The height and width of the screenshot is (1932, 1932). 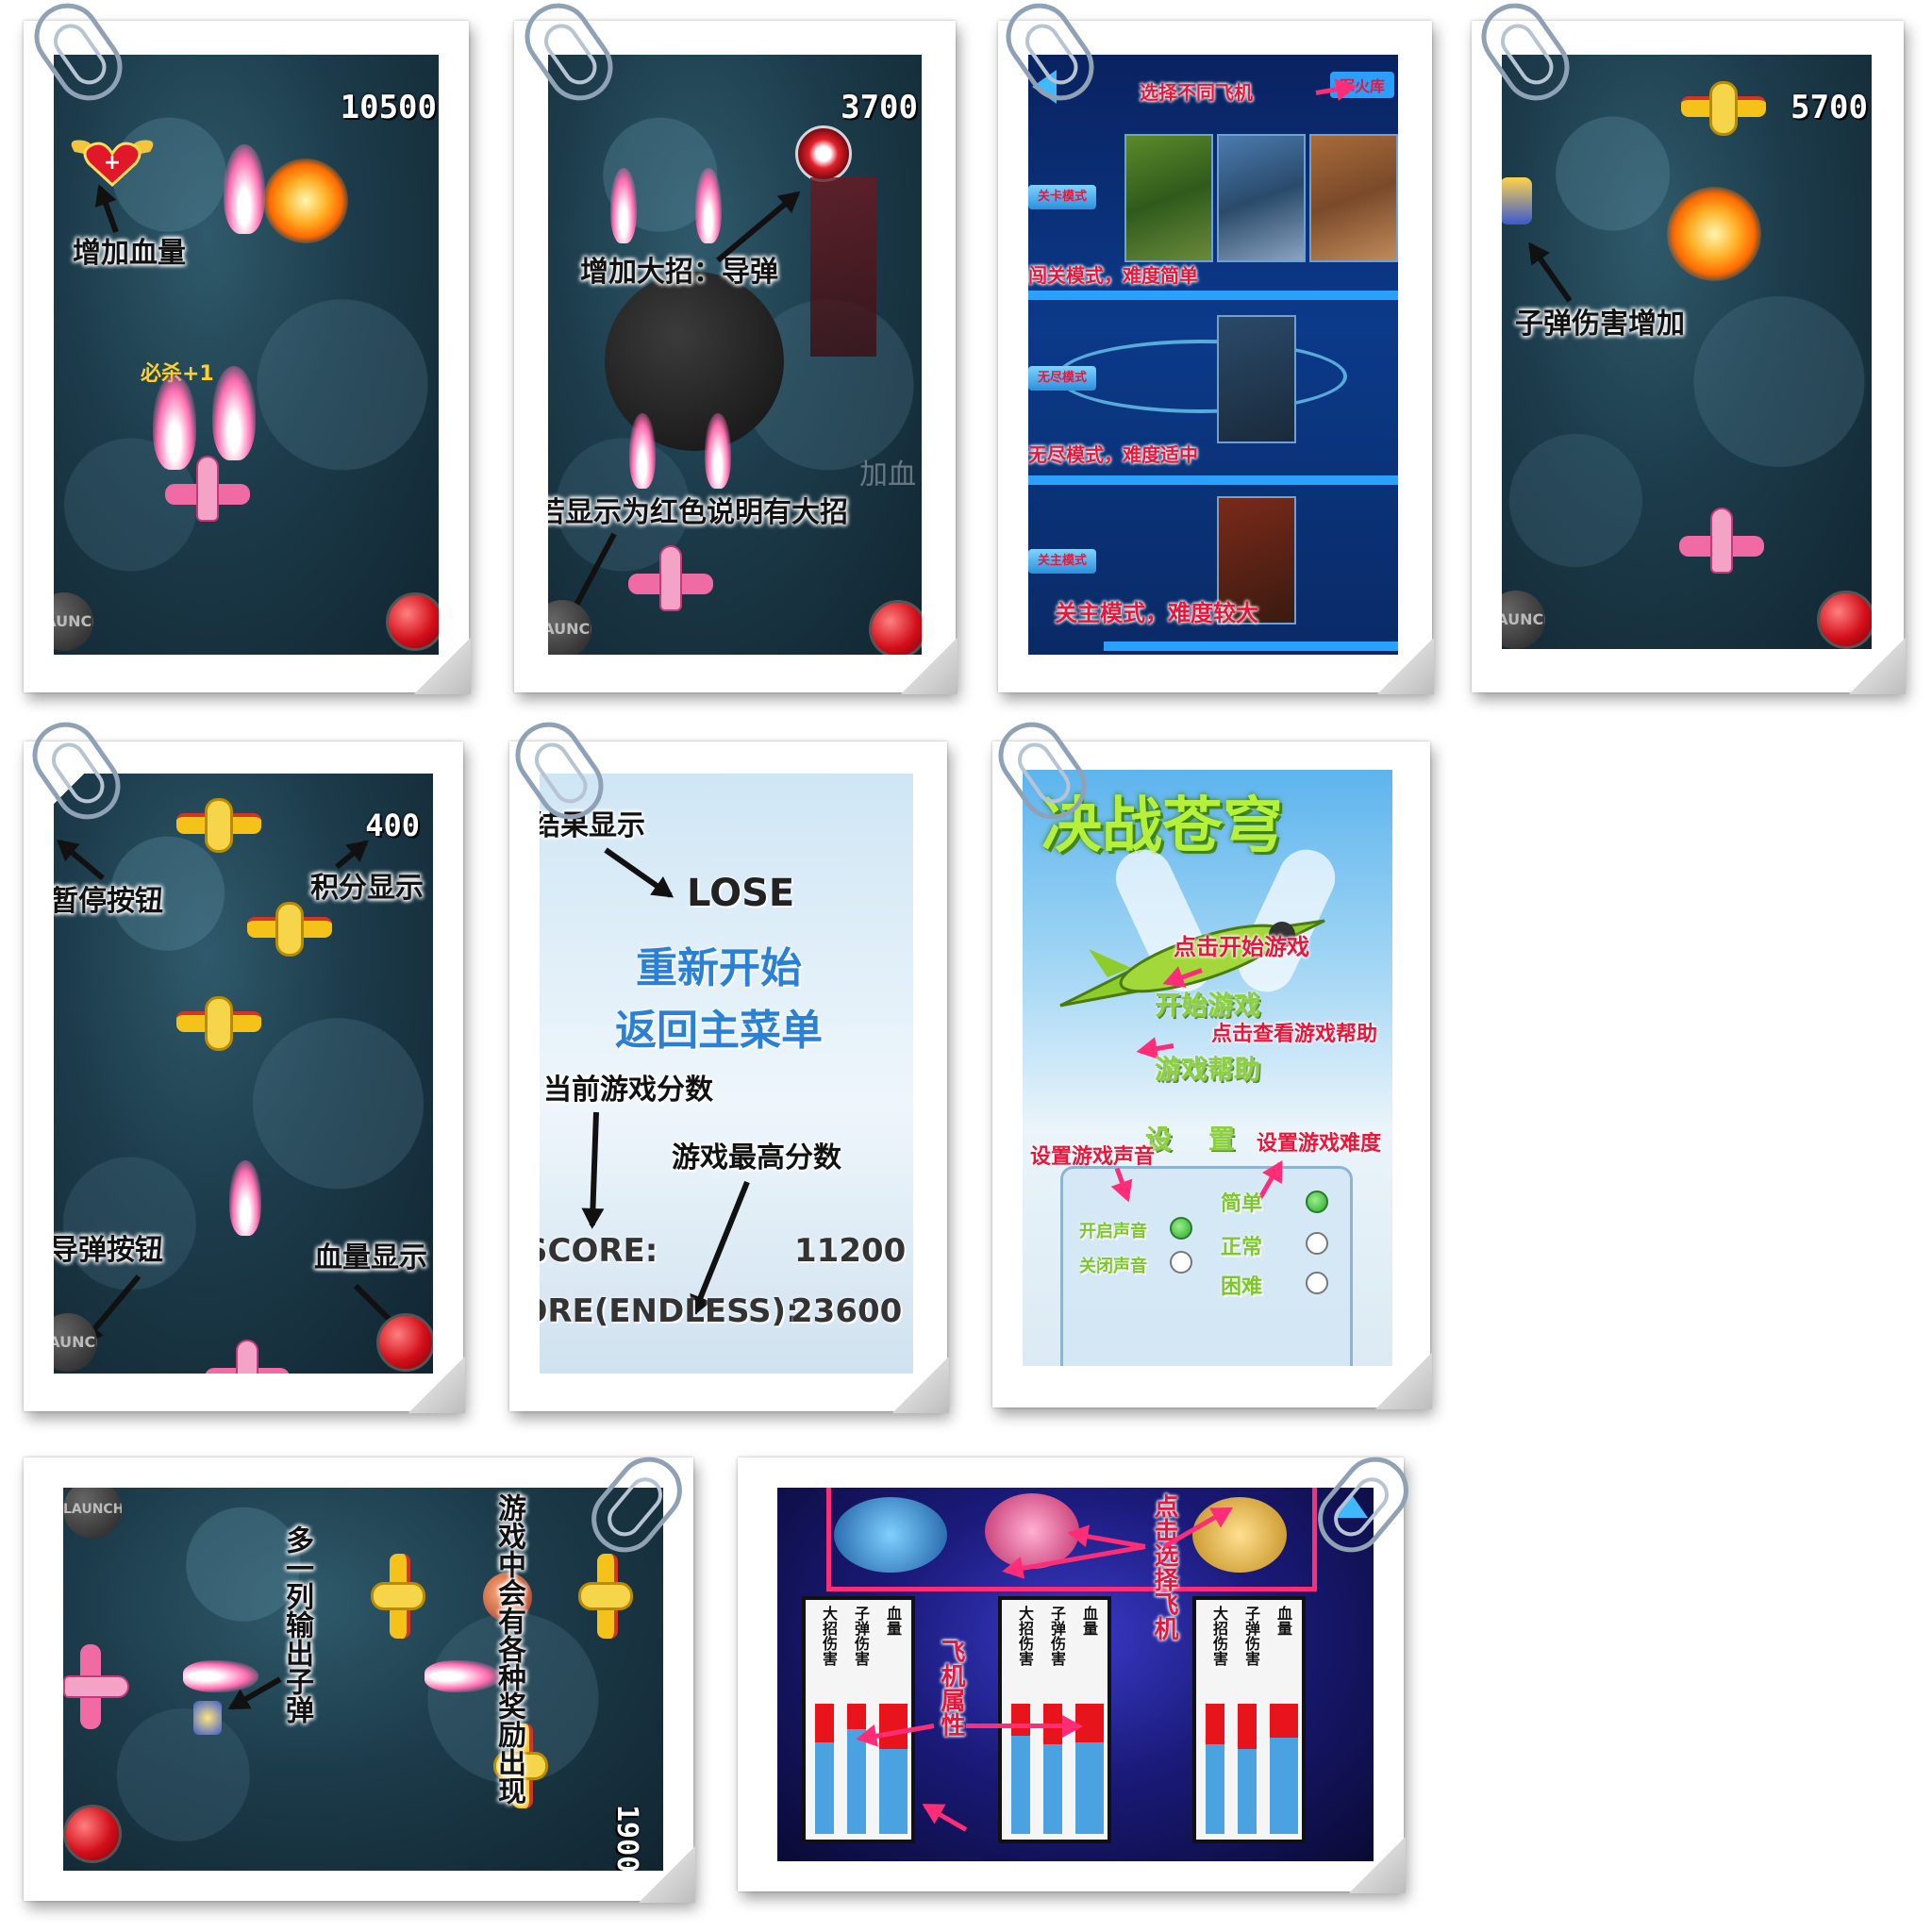 What do you see at coordinates (1248, 1769) in the screenshot?
I see `stat-bar-damage` at bounding box center [1248, 1769].